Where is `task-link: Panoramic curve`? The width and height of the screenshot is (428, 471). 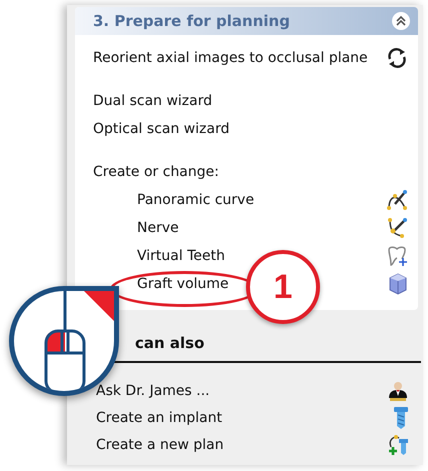 task-link: Panoramic curve is located at coordinates (195, 200).